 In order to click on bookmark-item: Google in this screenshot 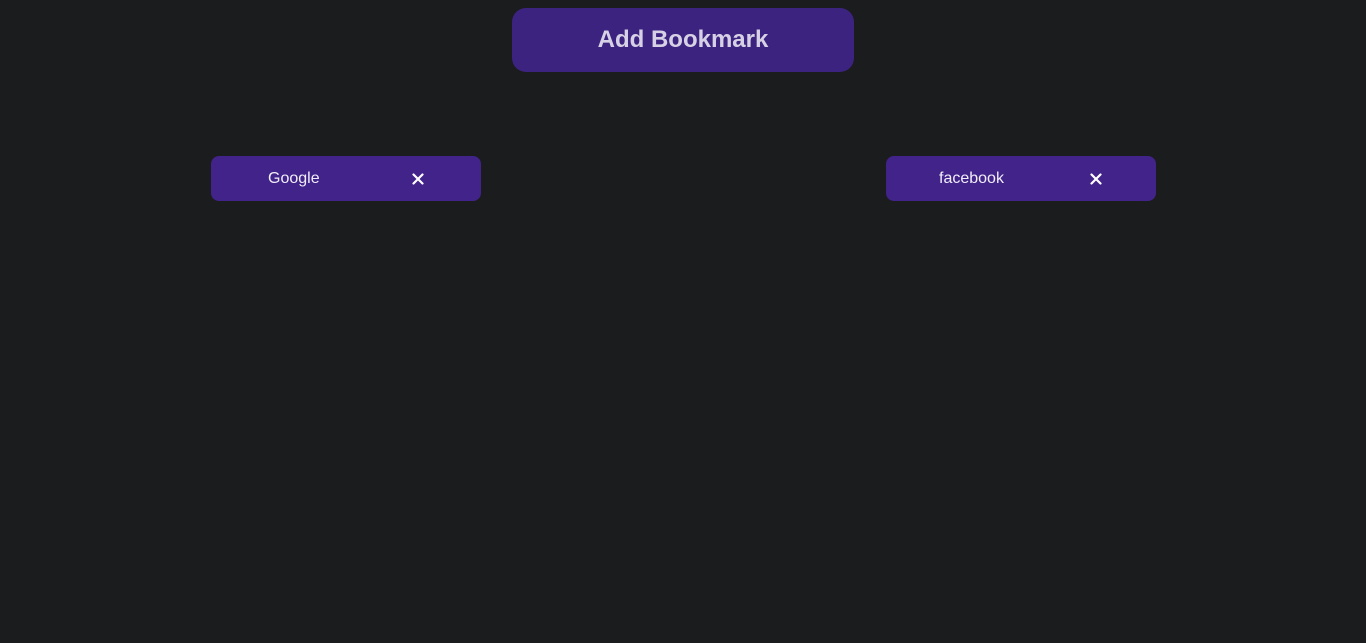, I will do `click(346, 178)`.